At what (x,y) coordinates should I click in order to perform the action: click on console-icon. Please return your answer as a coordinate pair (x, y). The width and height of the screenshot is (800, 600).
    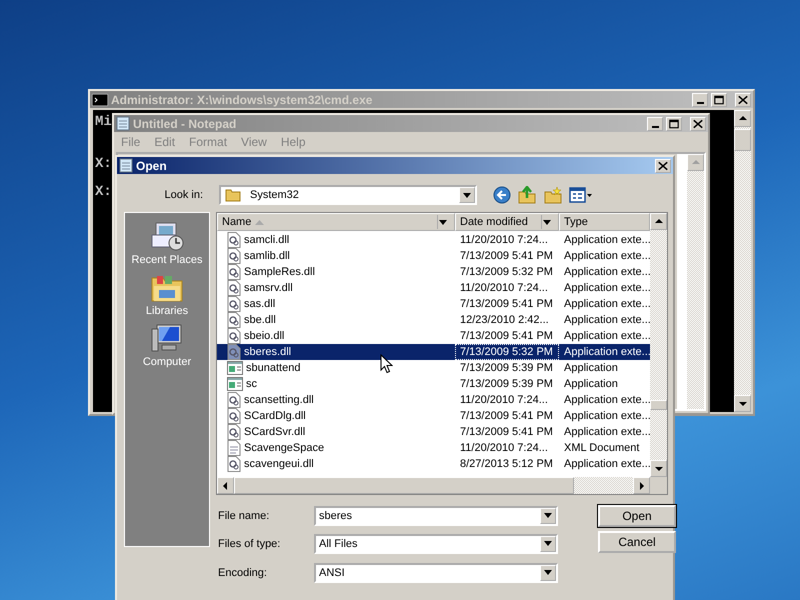
    Looking at the image, I should click on (100, 100).